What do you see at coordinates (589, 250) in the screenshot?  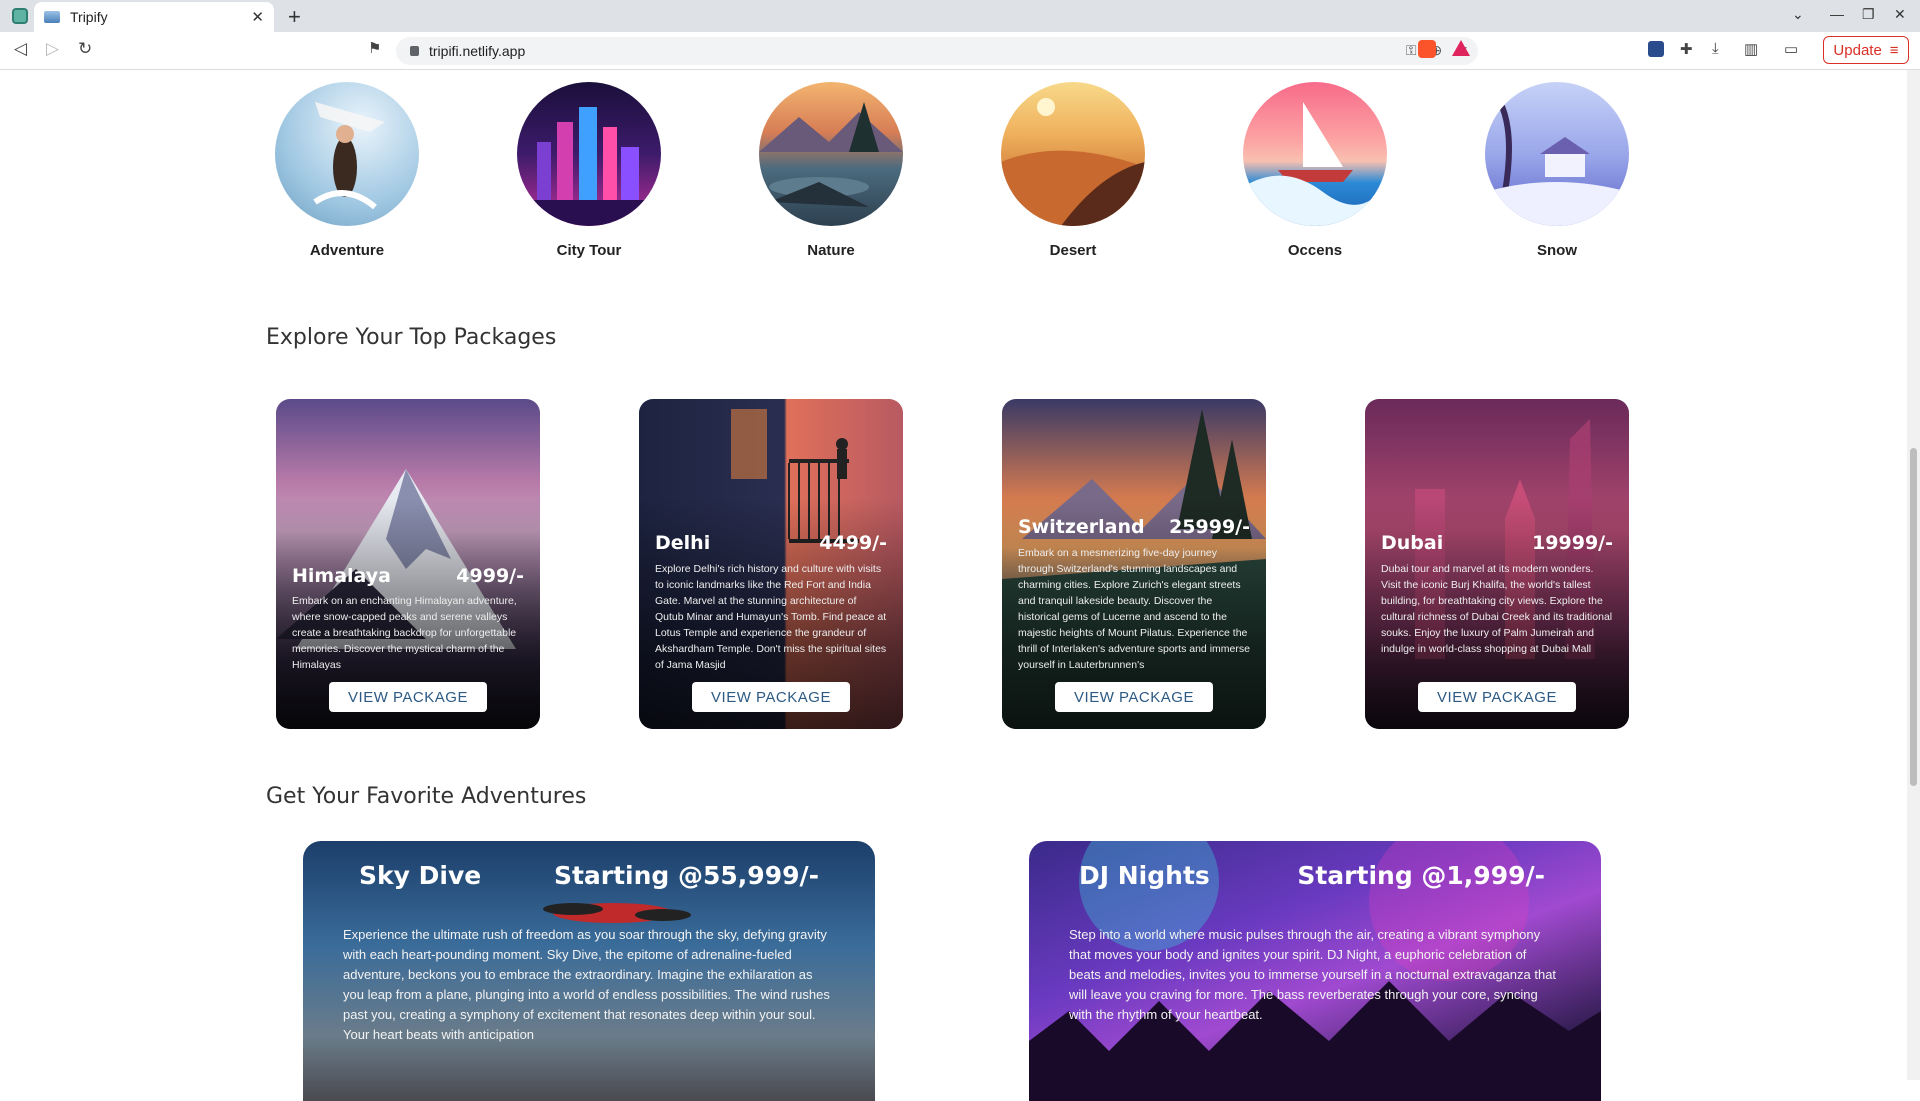 I see `category-label: City Tour` at bounding box center [589, 250].